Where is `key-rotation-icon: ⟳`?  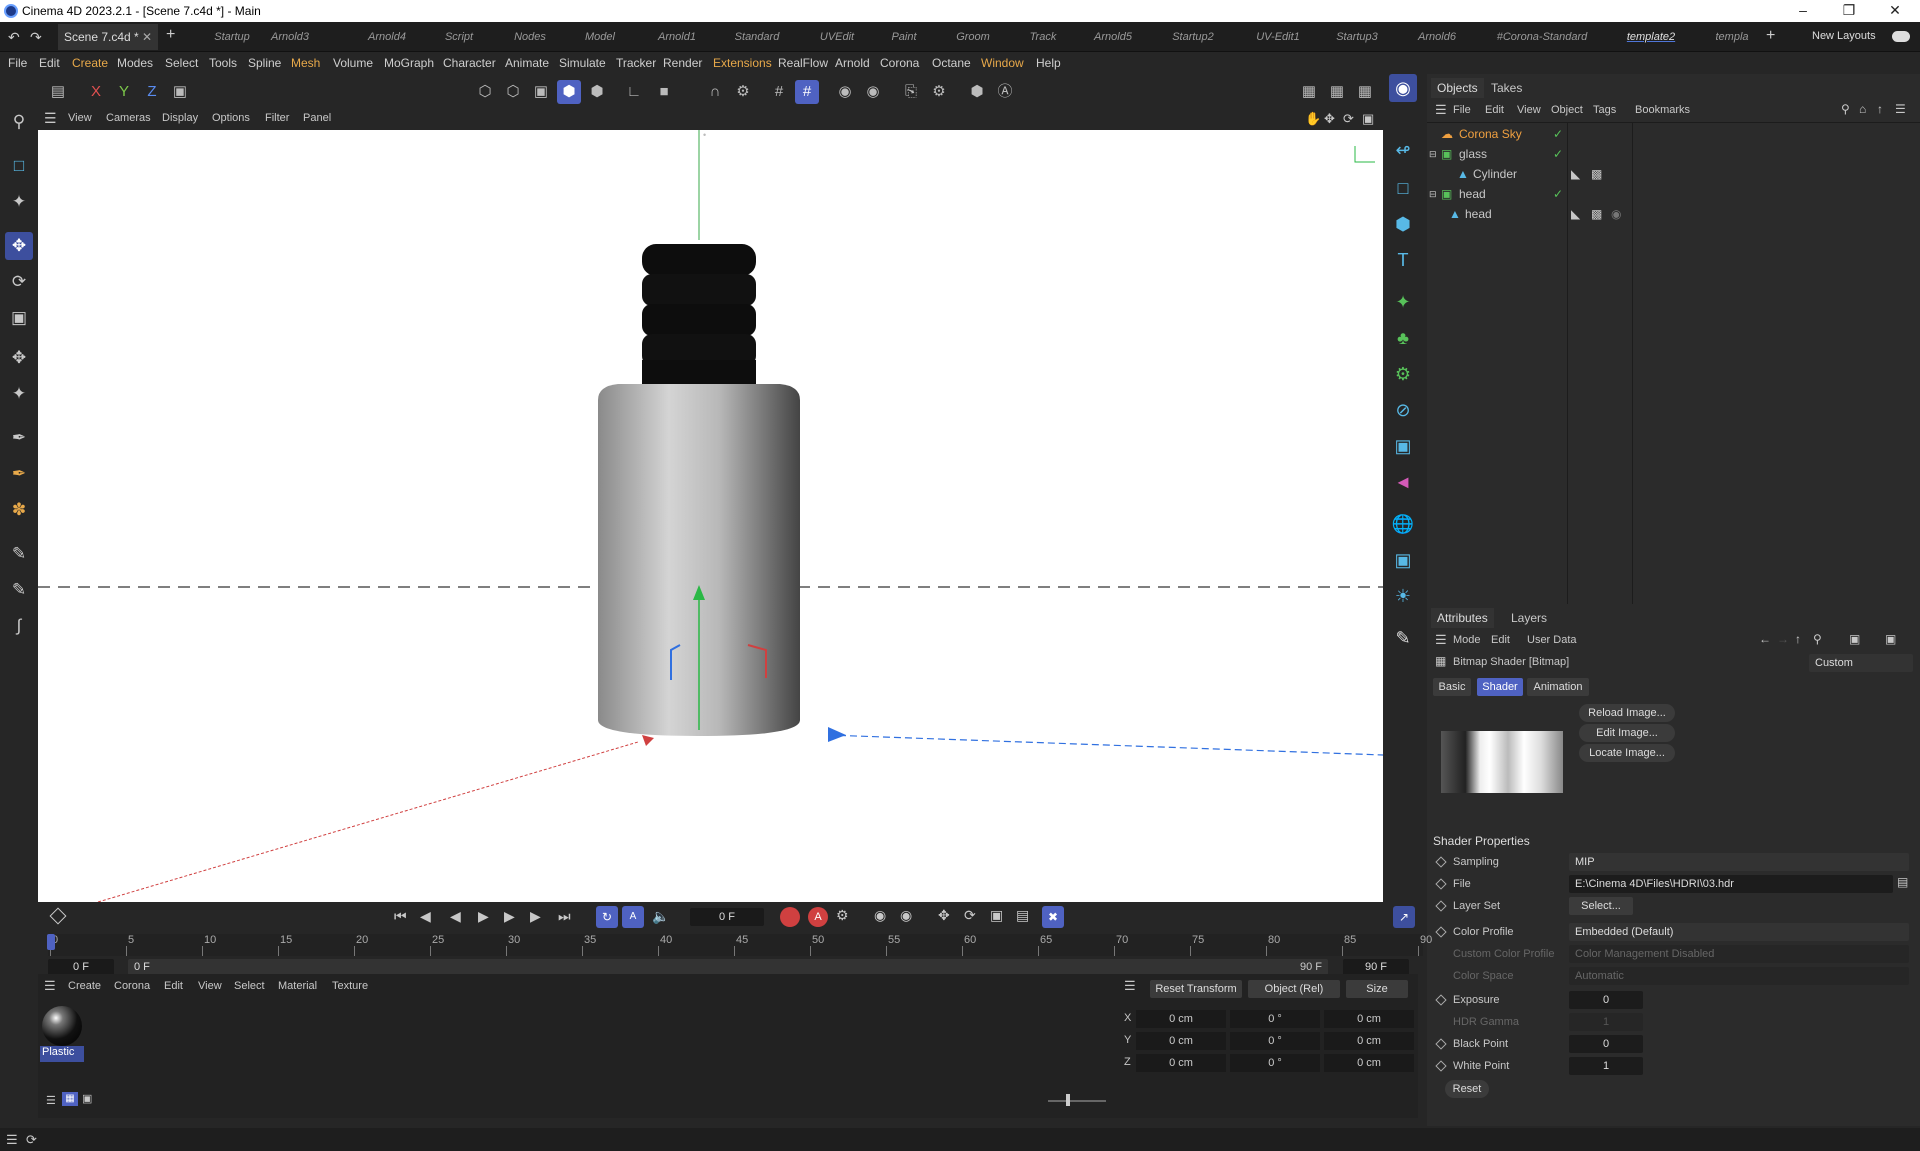
key-rotation-icon: ⟳ is located at coordinates (970, 915).